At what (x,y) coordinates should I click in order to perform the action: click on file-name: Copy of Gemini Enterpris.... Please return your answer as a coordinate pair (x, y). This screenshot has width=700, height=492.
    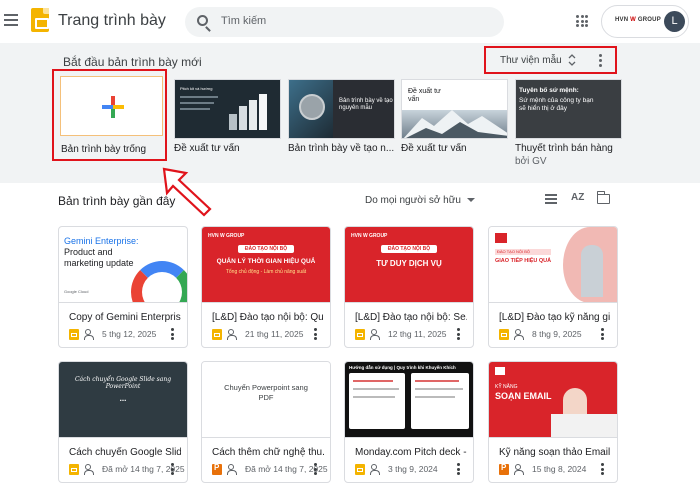
    Looking at the image, I should click on (125, 317).